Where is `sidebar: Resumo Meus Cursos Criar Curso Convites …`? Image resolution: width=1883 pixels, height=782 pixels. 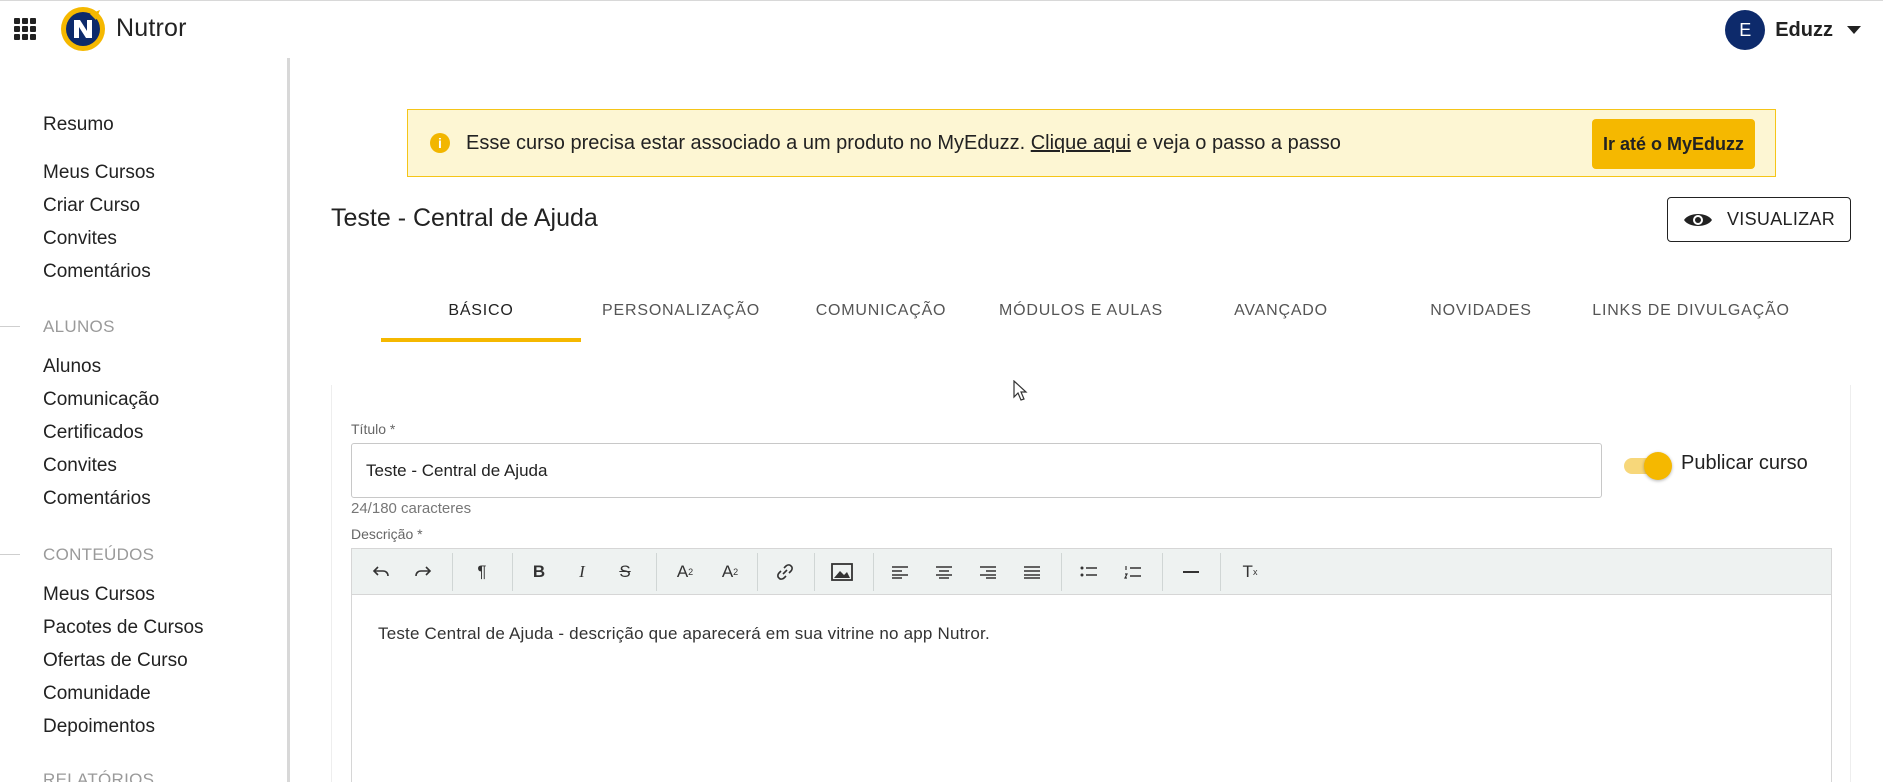 sidebar: Resumo Meus Cursos Criar Curso Convites … is located at coordinates (145, 420).